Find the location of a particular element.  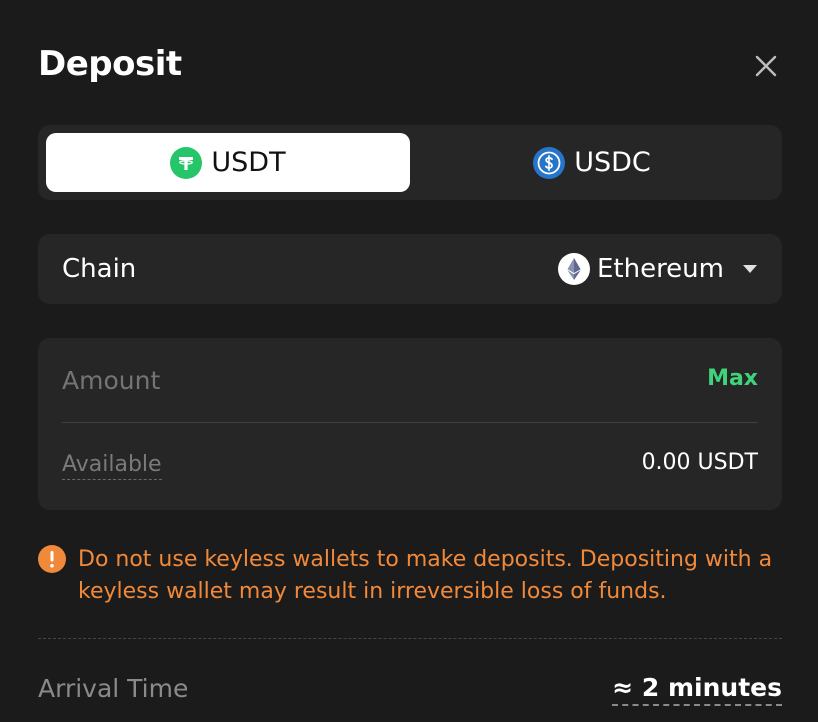

close-icon is located at coordinates (766, 66).